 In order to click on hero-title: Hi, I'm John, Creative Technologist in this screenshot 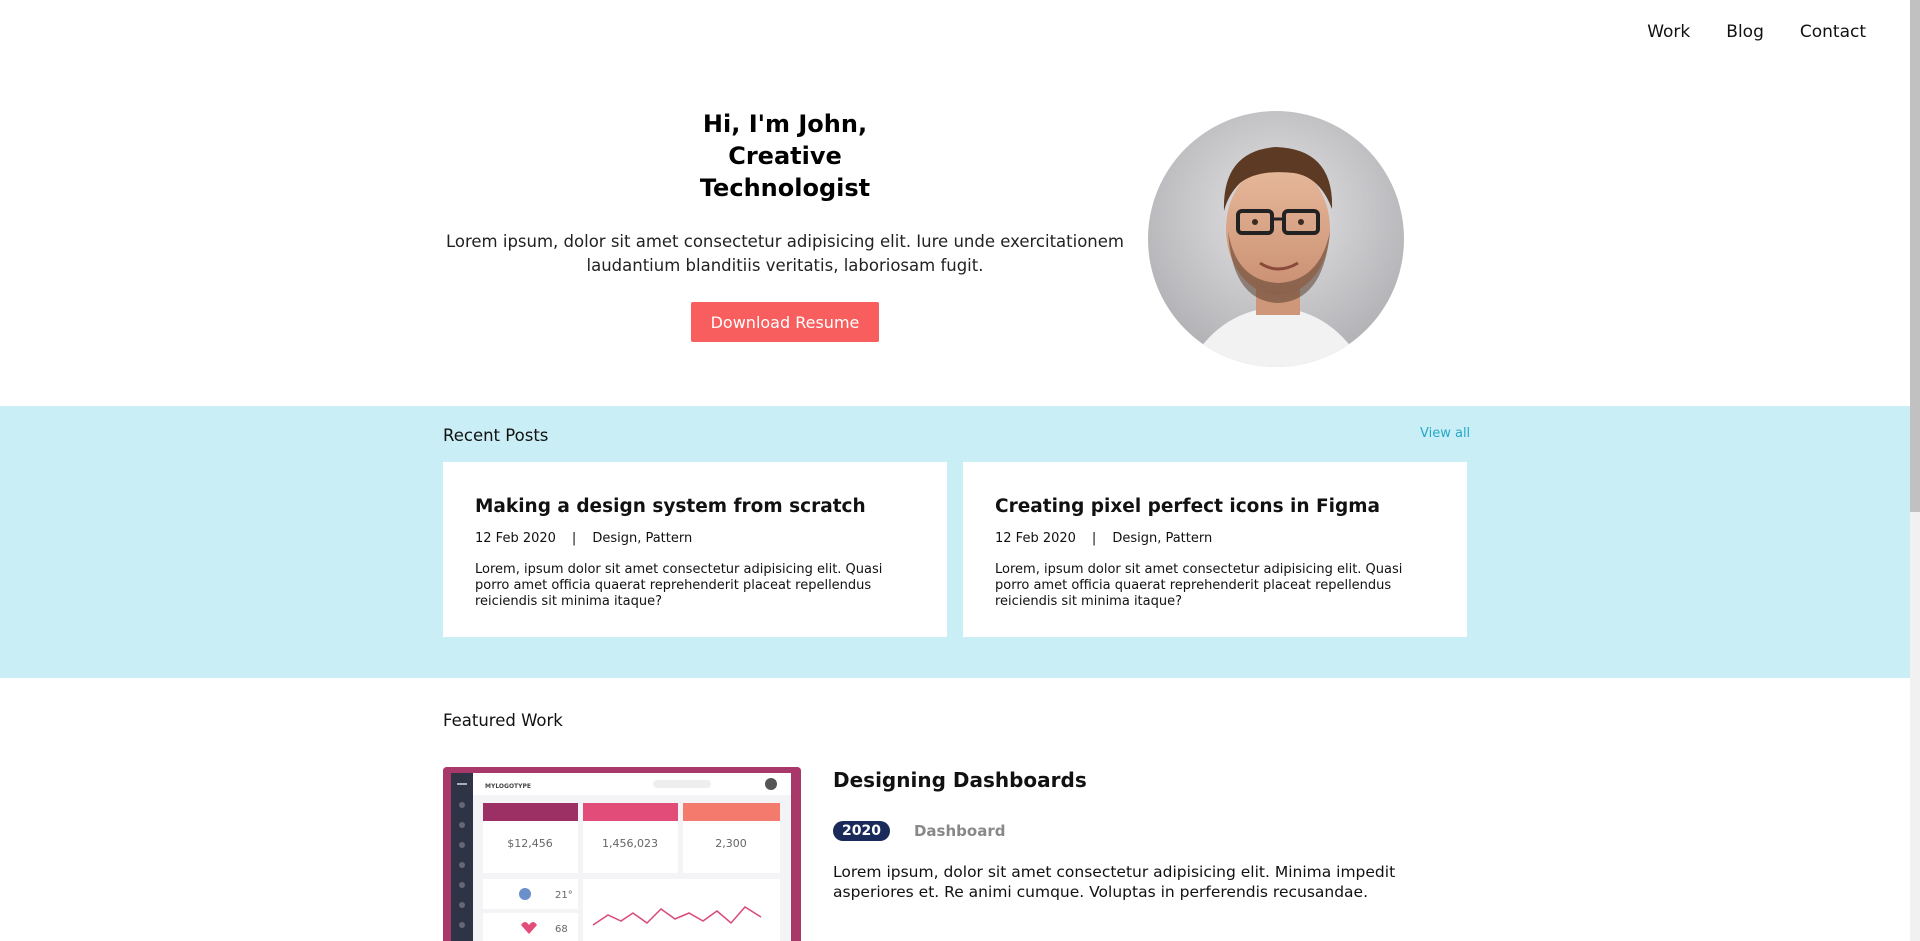, I will do `click(785, 156)`.